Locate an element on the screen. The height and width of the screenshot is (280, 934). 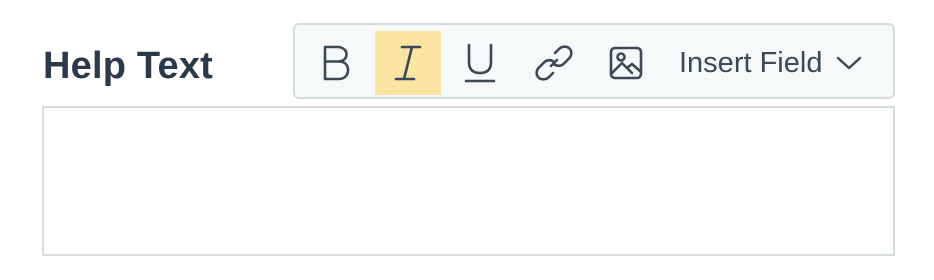
bold-button is located at coordinates (336, 63).